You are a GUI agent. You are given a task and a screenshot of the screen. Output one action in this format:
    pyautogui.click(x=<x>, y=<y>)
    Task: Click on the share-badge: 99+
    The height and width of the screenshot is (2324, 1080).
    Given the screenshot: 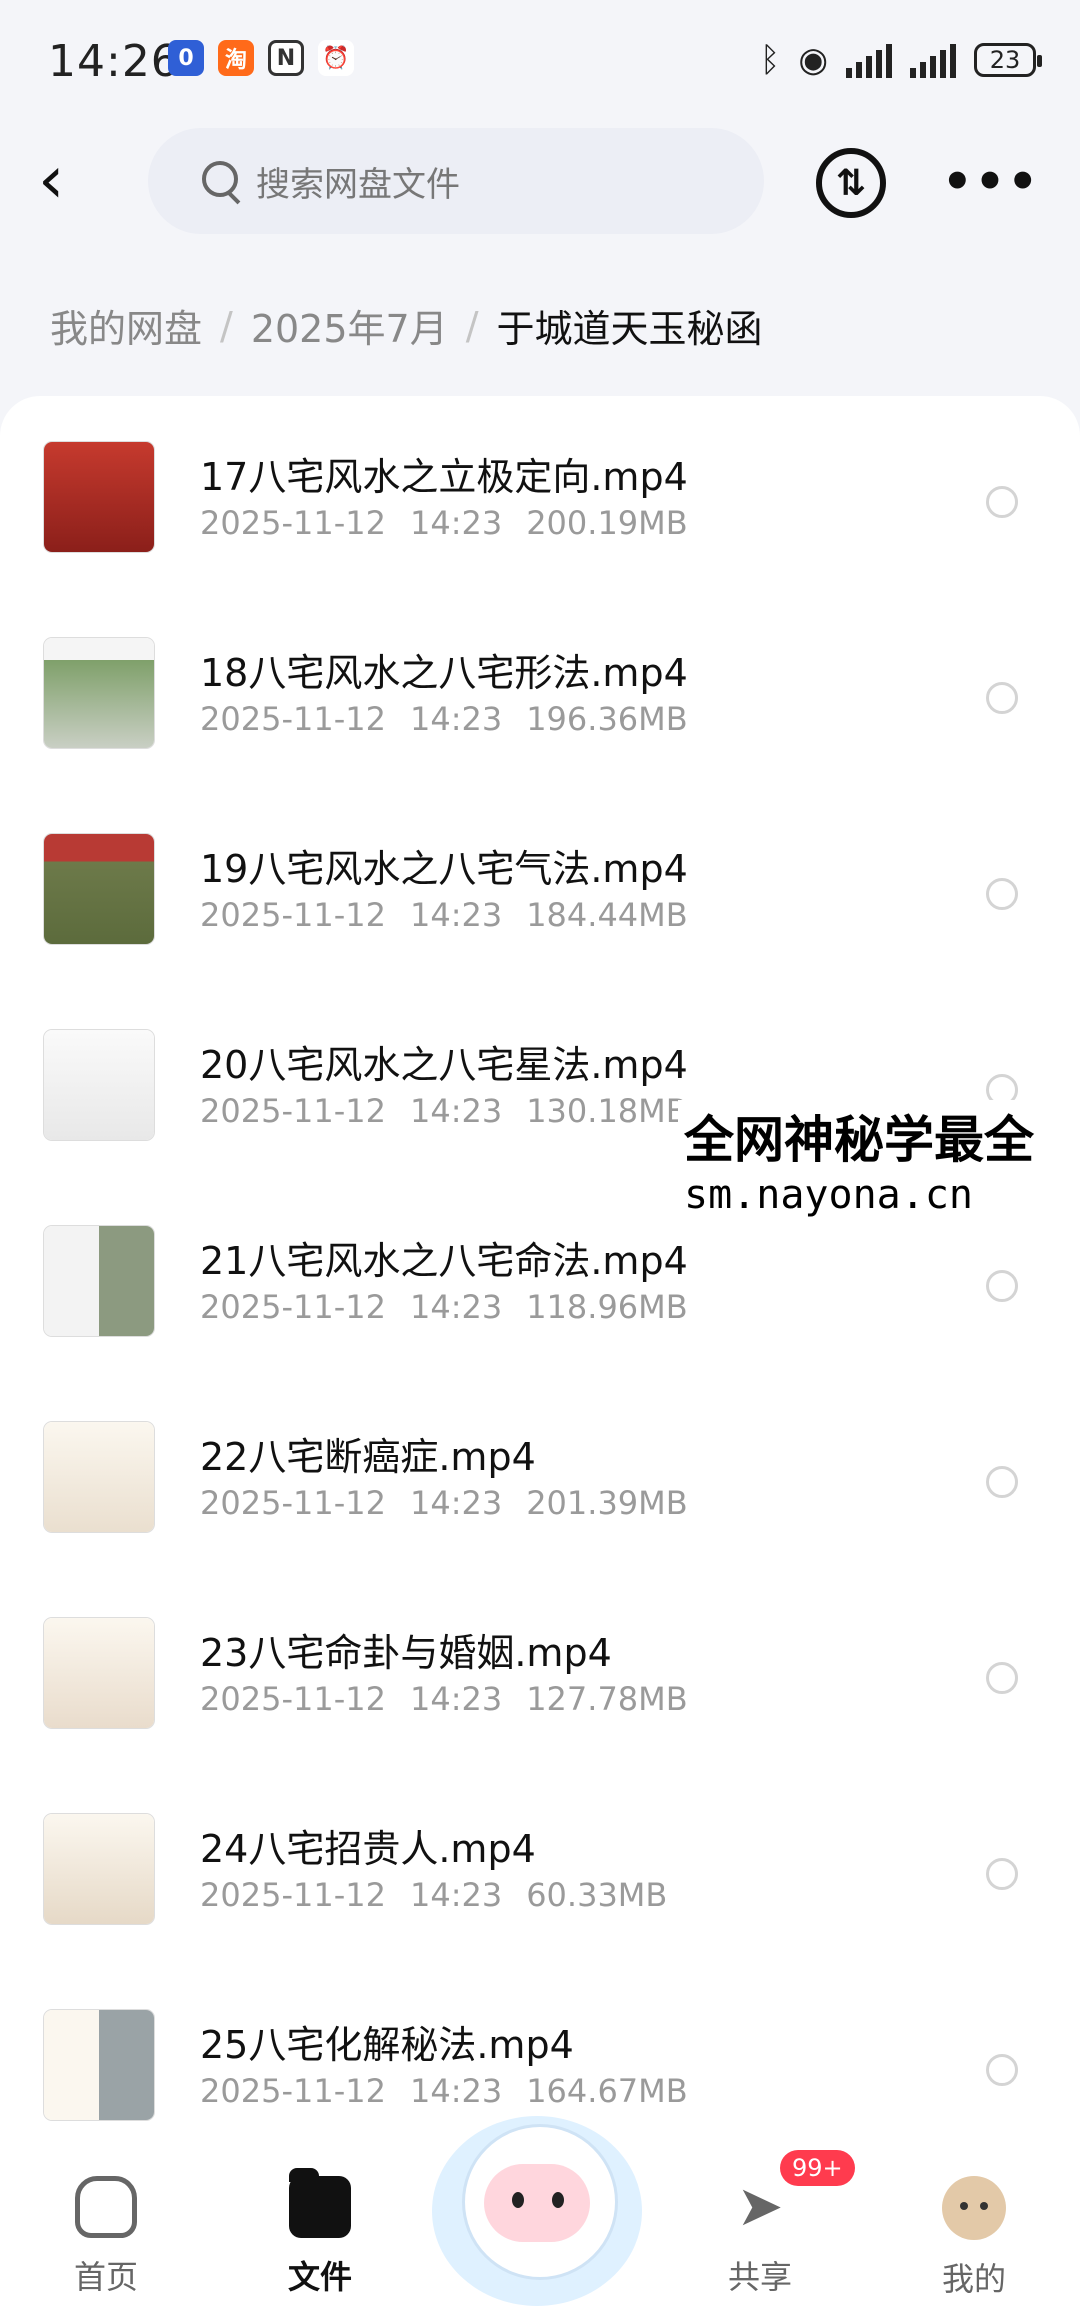 What is the action you would take?
    pyautogui.click(x=817, y=2168)
    